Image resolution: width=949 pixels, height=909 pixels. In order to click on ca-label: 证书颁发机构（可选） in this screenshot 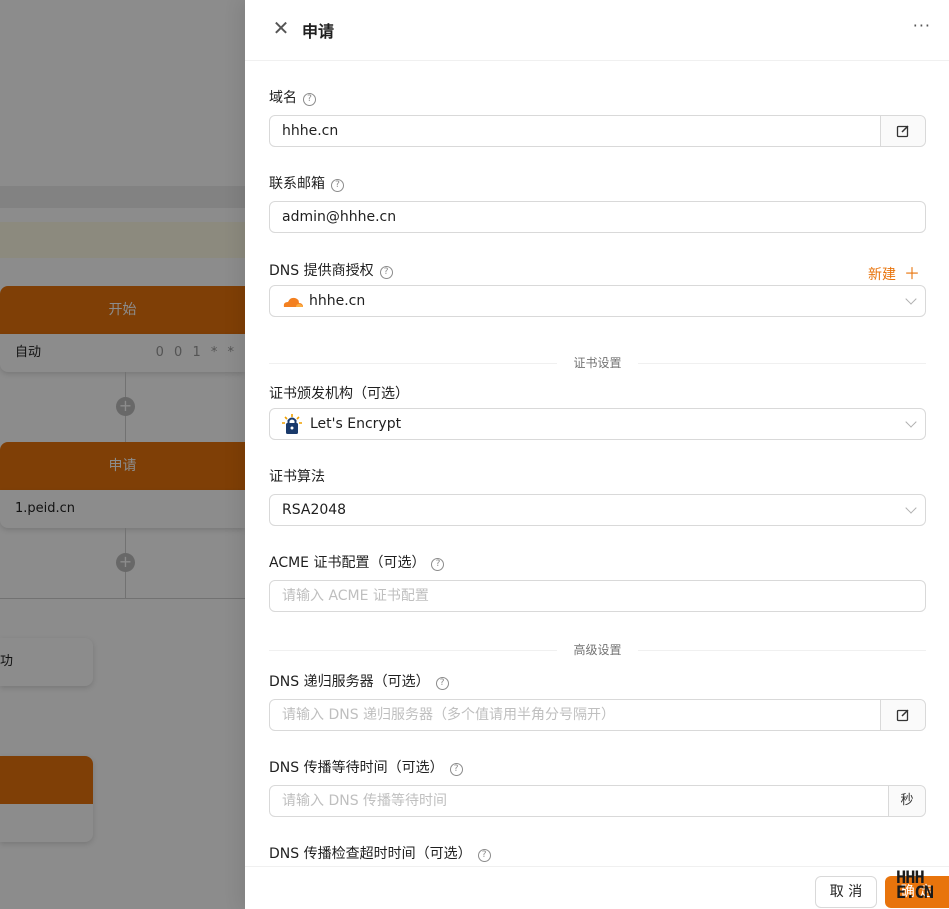, I will do `click(339, 394)`.